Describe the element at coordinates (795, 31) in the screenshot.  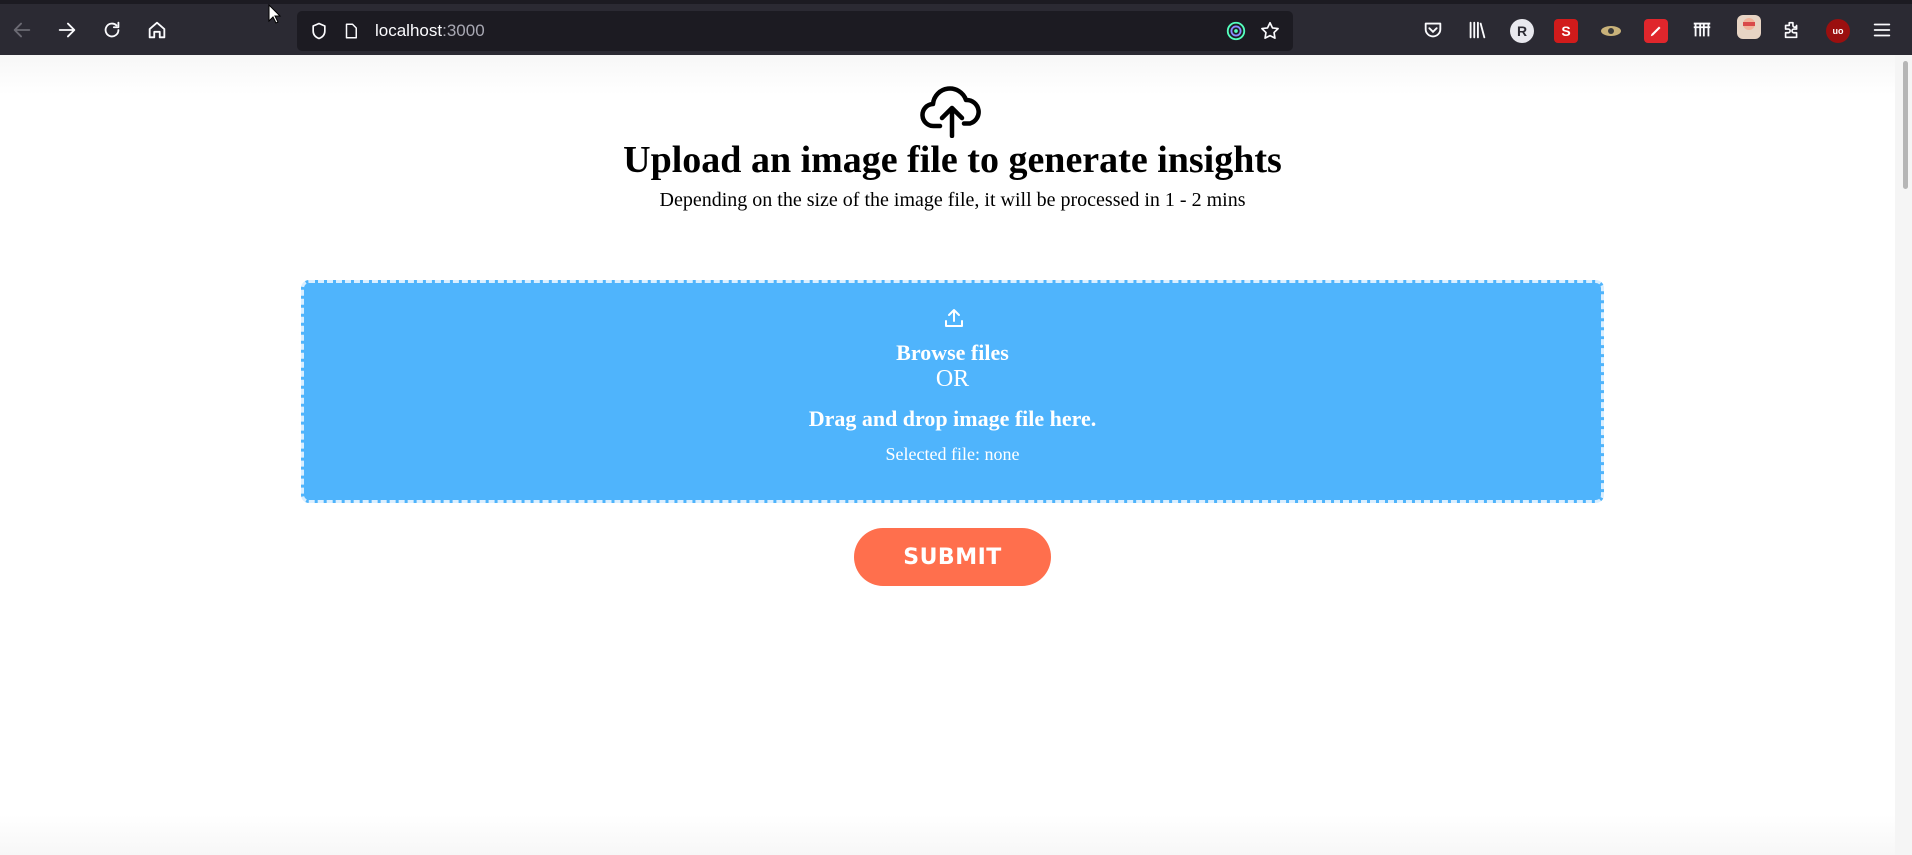
I see `address-bar: localhost:3000` at that location.